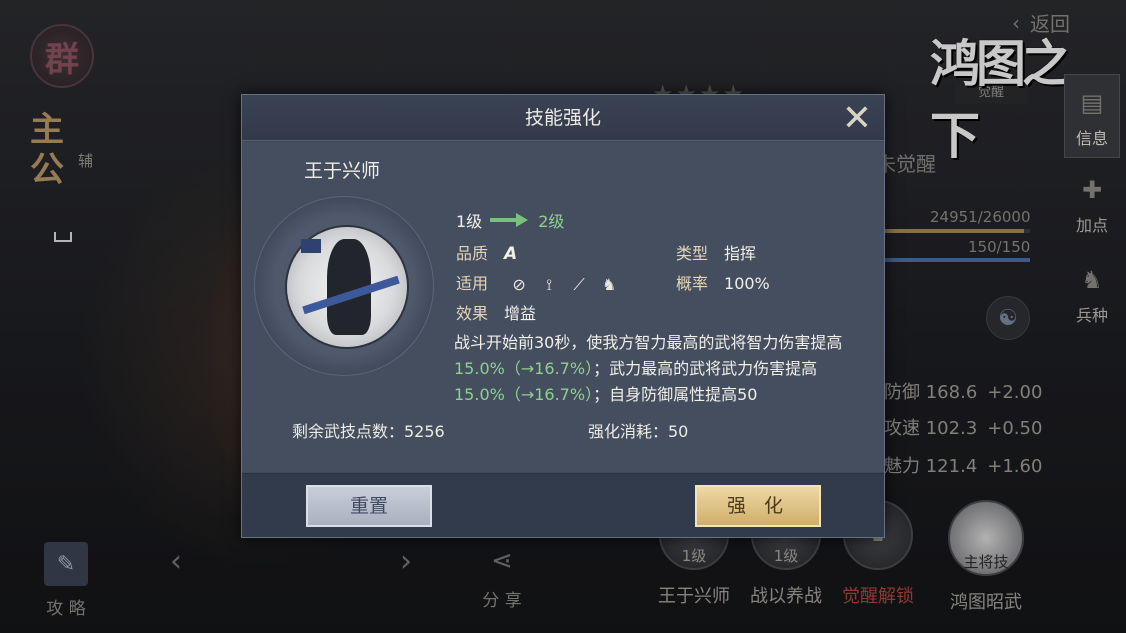 This screenshot has width=1126, height=633. I want to click on skill-emblem, so click(344, 286).